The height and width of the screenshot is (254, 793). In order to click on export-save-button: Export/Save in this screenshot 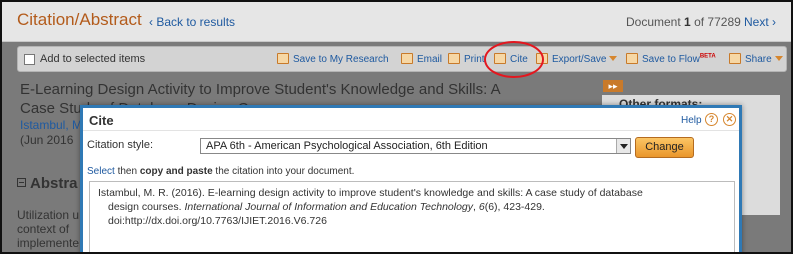, I will do `click(577, 59)`.